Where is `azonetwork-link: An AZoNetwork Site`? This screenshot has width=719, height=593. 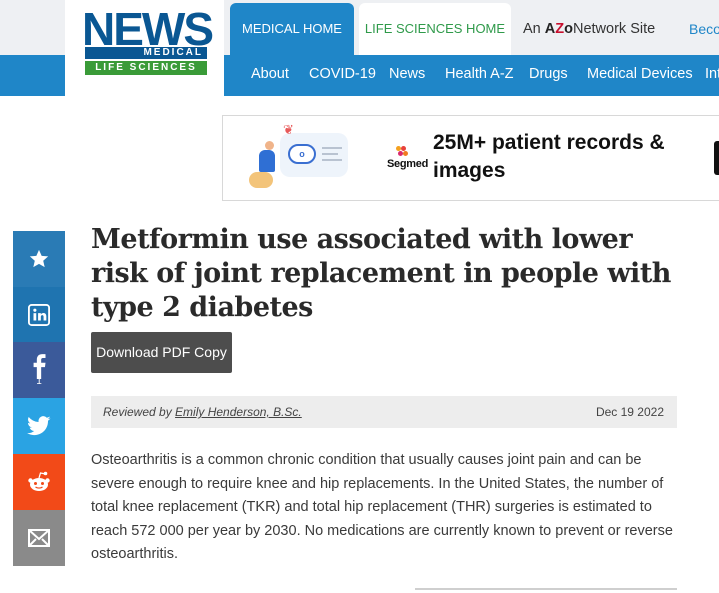
azonetwork-link: An AZoNetwork Site is located at coordinates (589, 29).